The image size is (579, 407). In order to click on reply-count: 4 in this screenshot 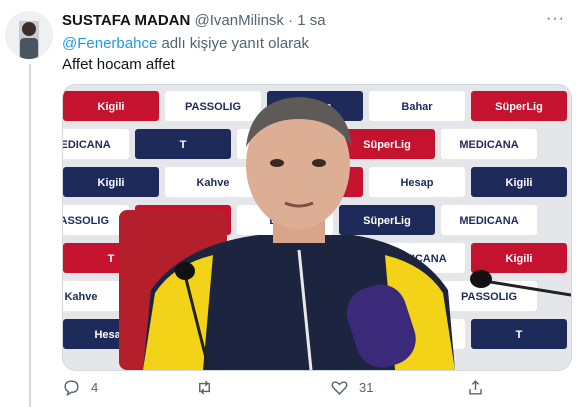, I will do `click(95, 387)`.